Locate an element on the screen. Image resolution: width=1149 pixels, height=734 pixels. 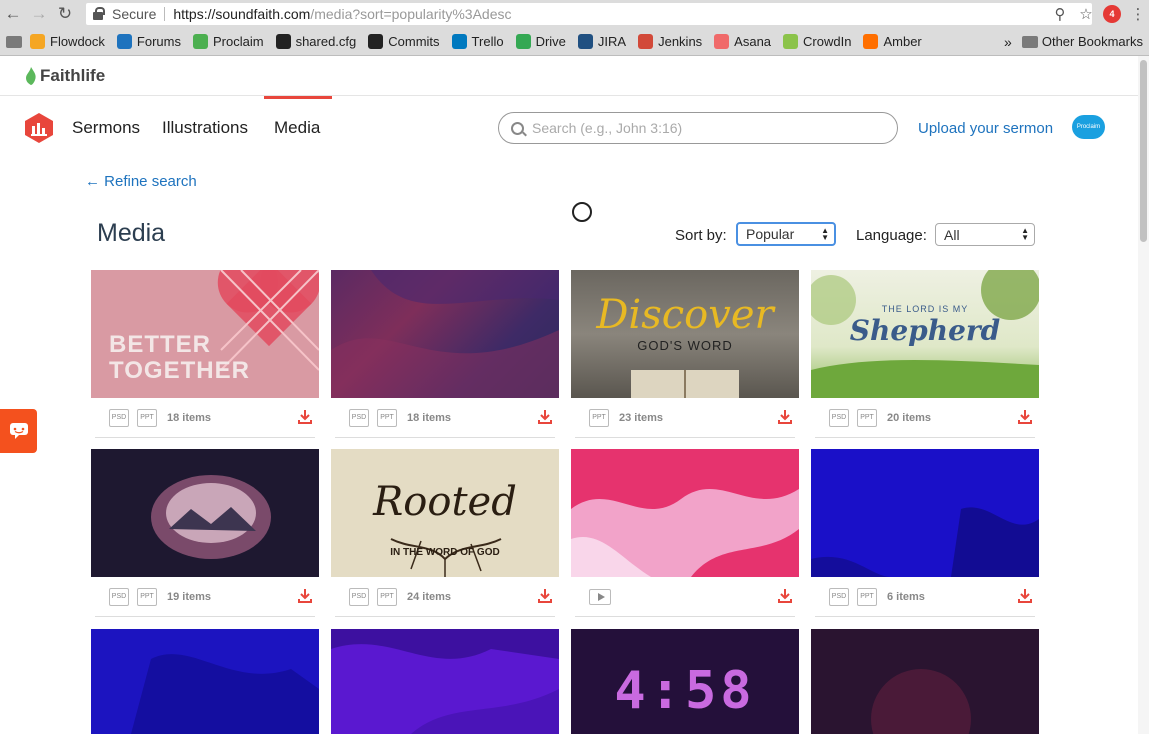
media-card: PSD PPT 6 items is located at coordinates (925, 533).